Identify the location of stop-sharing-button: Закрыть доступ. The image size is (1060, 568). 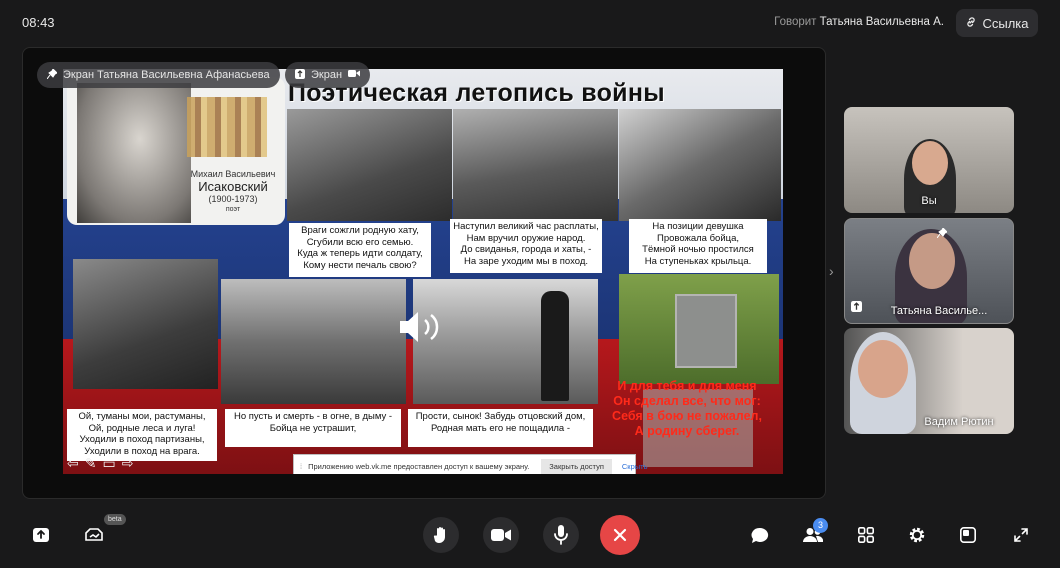
(576, 466).